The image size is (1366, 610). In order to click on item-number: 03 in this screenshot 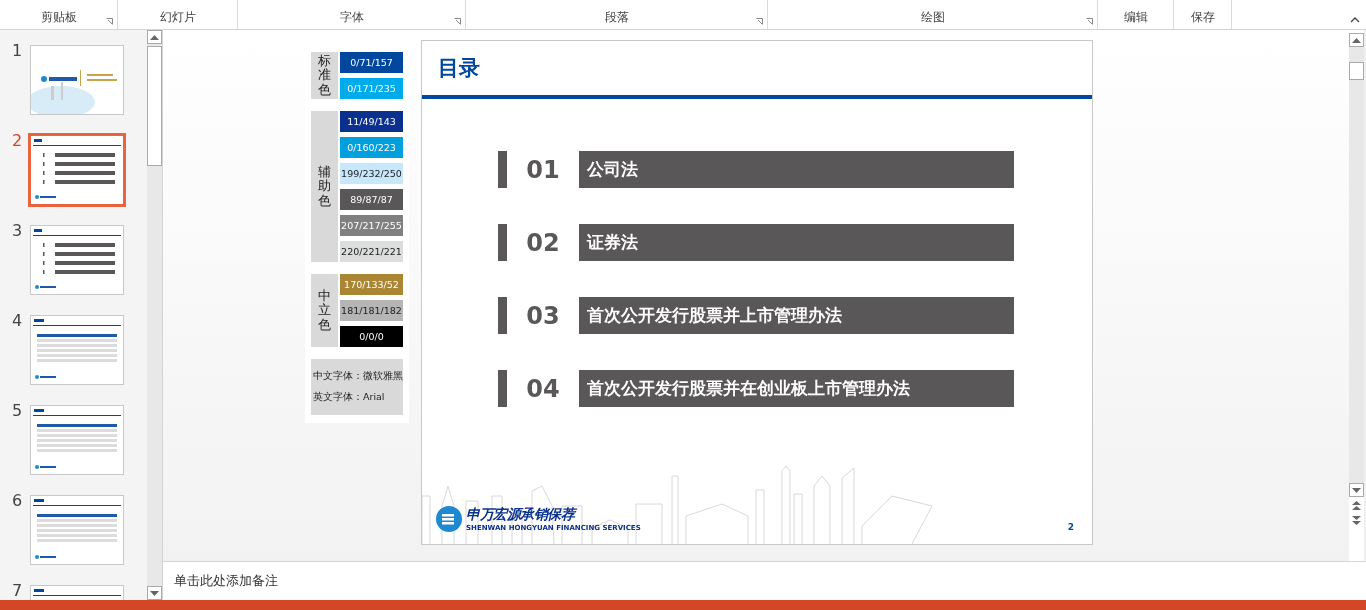, I will do `click(543, 315)`.